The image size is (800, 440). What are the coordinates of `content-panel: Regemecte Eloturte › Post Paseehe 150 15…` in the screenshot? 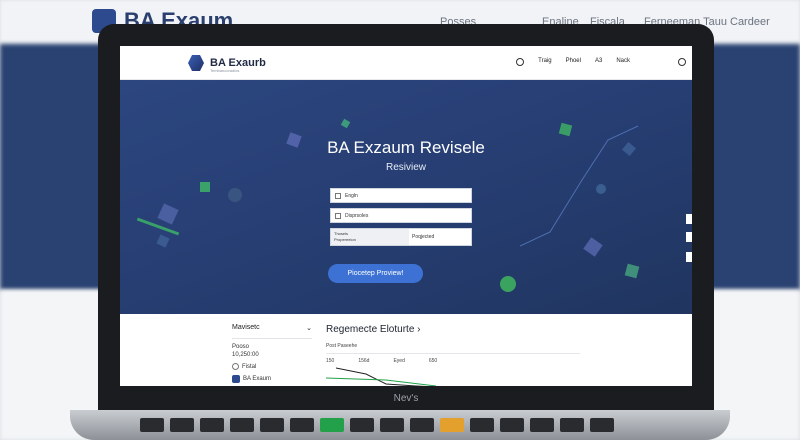 It's located at (453, 355).